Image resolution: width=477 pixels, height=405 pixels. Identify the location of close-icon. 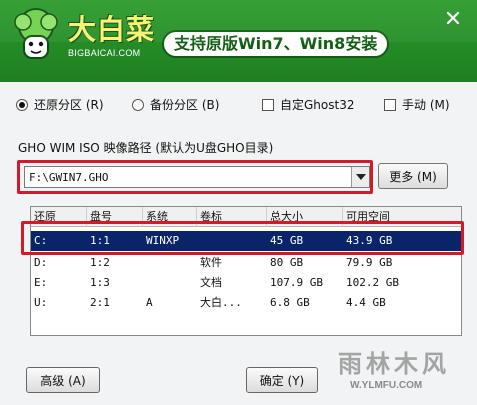
(453, 19).